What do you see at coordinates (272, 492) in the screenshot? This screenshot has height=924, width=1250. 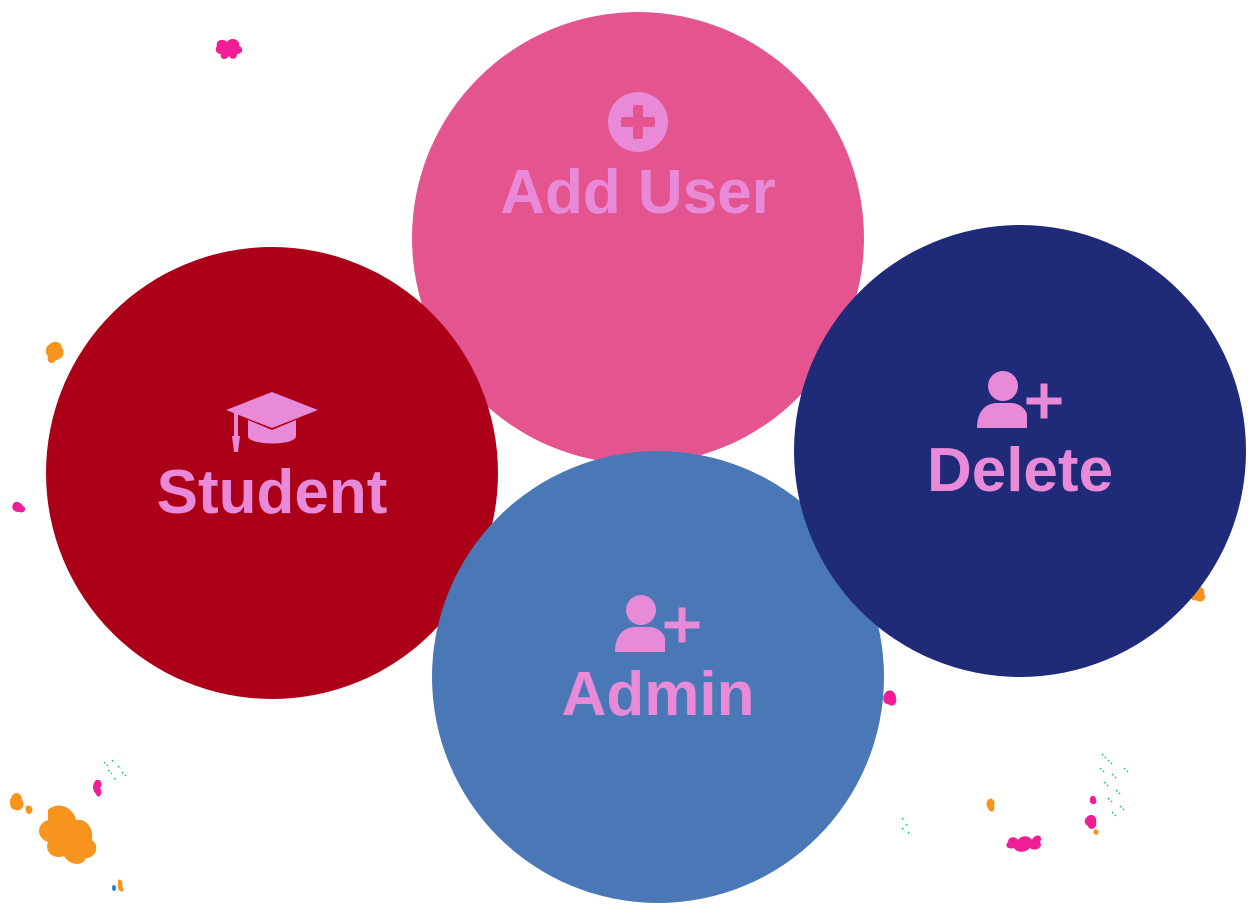 I see `student-label: Student` at bounding box center [272, 492].